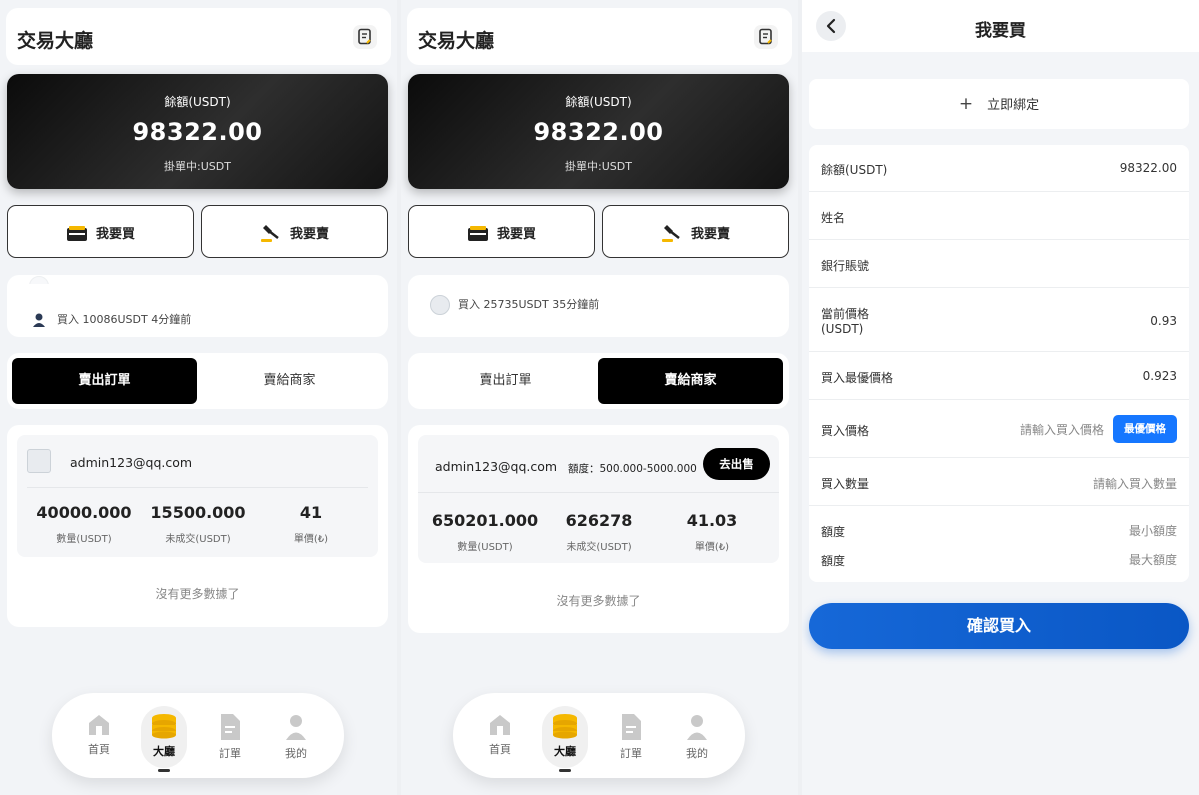 The height and width of the screenshot is (795, 1199). Describe the element at coordinates (84, 524) in the screenshot. I see `stat-quantity: 40000.000 數量(USDT)` at that location.